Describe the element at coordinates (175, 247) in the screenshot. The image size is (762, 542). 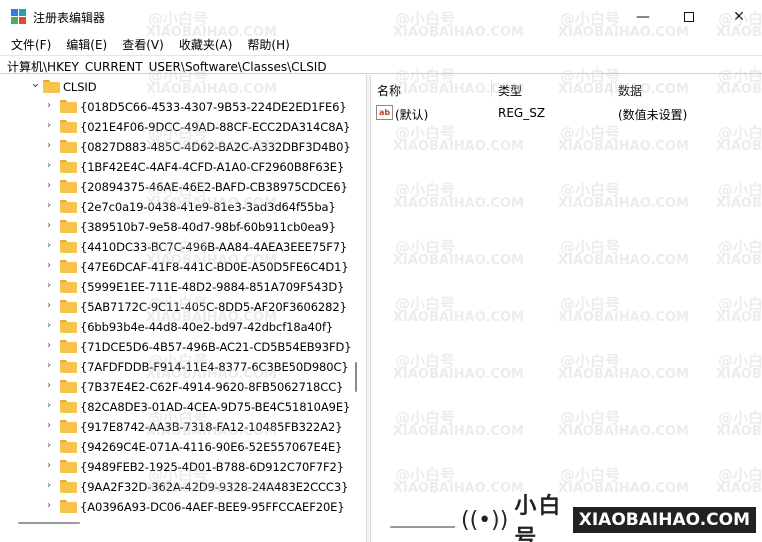
I see `tree-item: › {4410DC33-BC7C-496B-AA84-4AEA3EEE75F7}` at that location.